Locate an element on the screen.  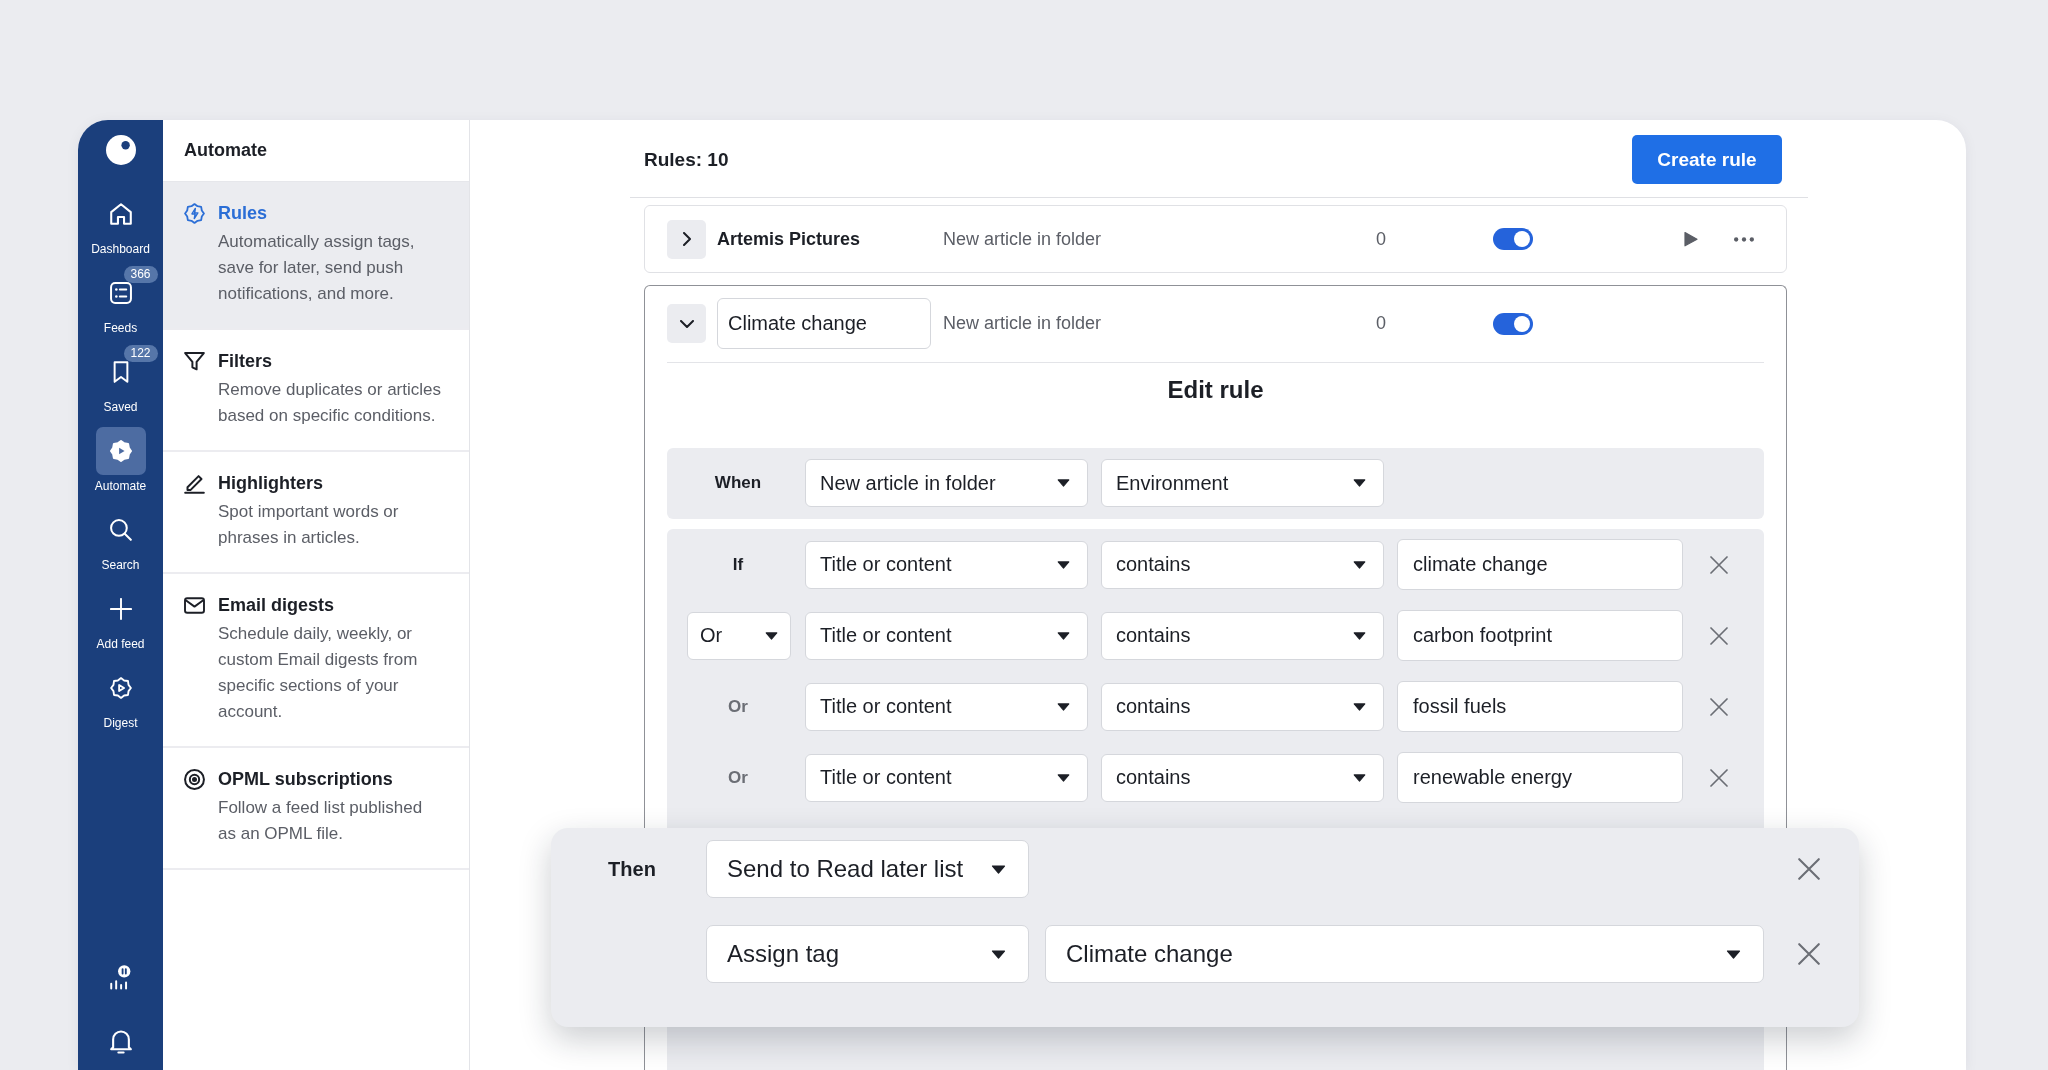
panel-title: Automate is located at coordinates (225, 150).